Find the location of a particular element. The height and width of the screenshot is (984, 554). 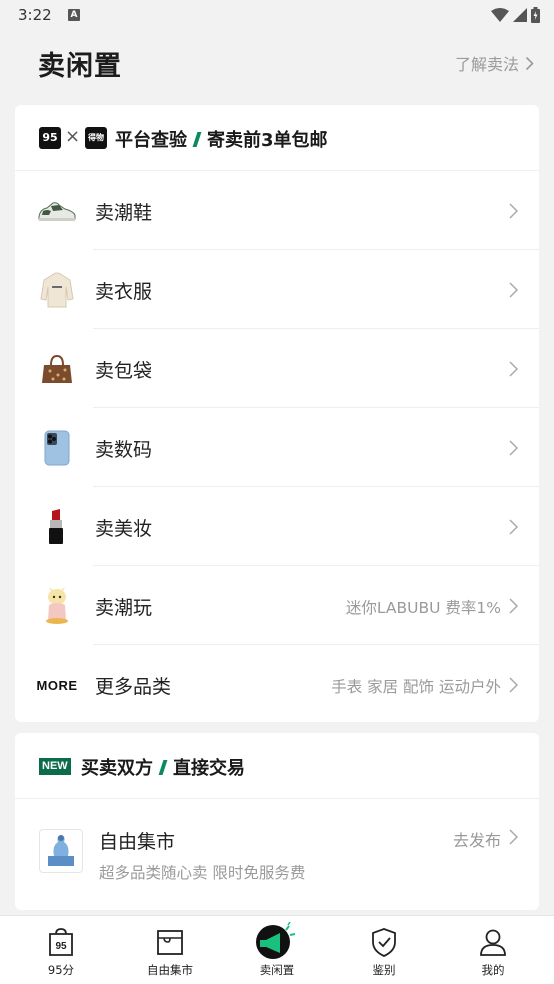

more-logo: MORE is located at coordinates (57, 685).